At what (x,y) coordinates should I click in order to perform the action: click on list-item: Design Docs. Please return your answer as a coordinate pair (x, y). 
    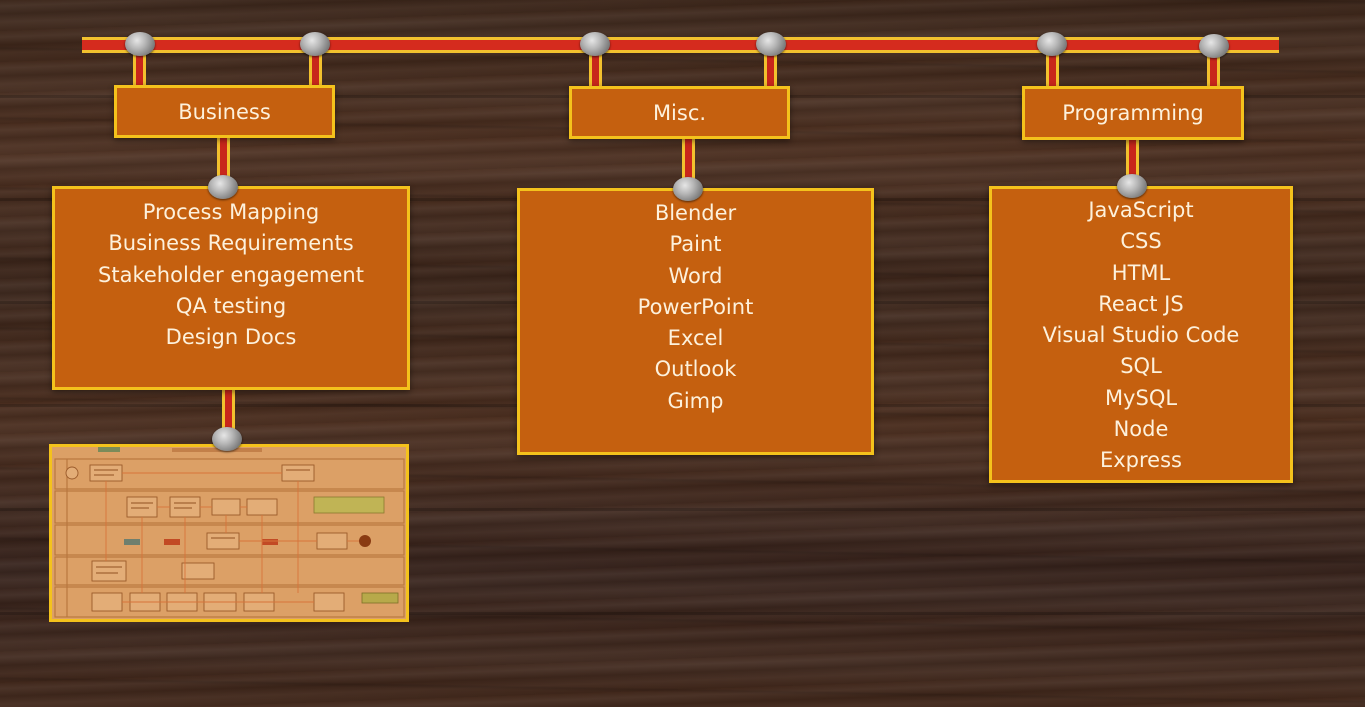
    Looking at the image, I should click on (231, 337).